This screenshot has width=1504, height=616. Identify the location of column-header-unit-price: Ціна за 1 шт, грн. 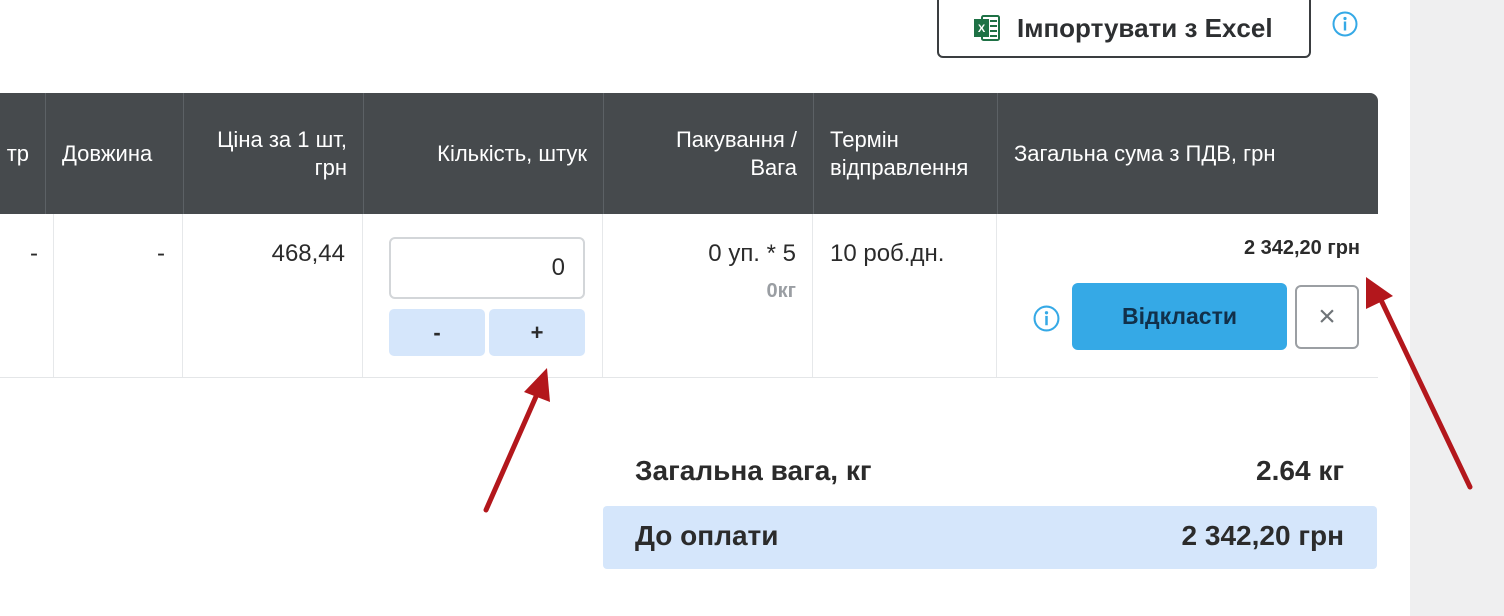
(274, 153).